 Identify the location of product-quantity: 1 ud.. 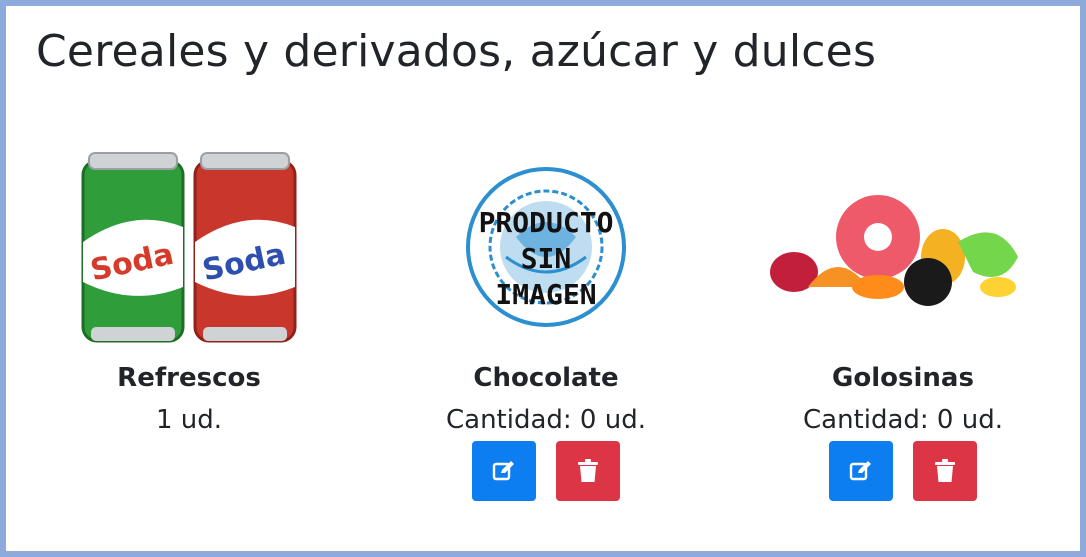
(189, 420).